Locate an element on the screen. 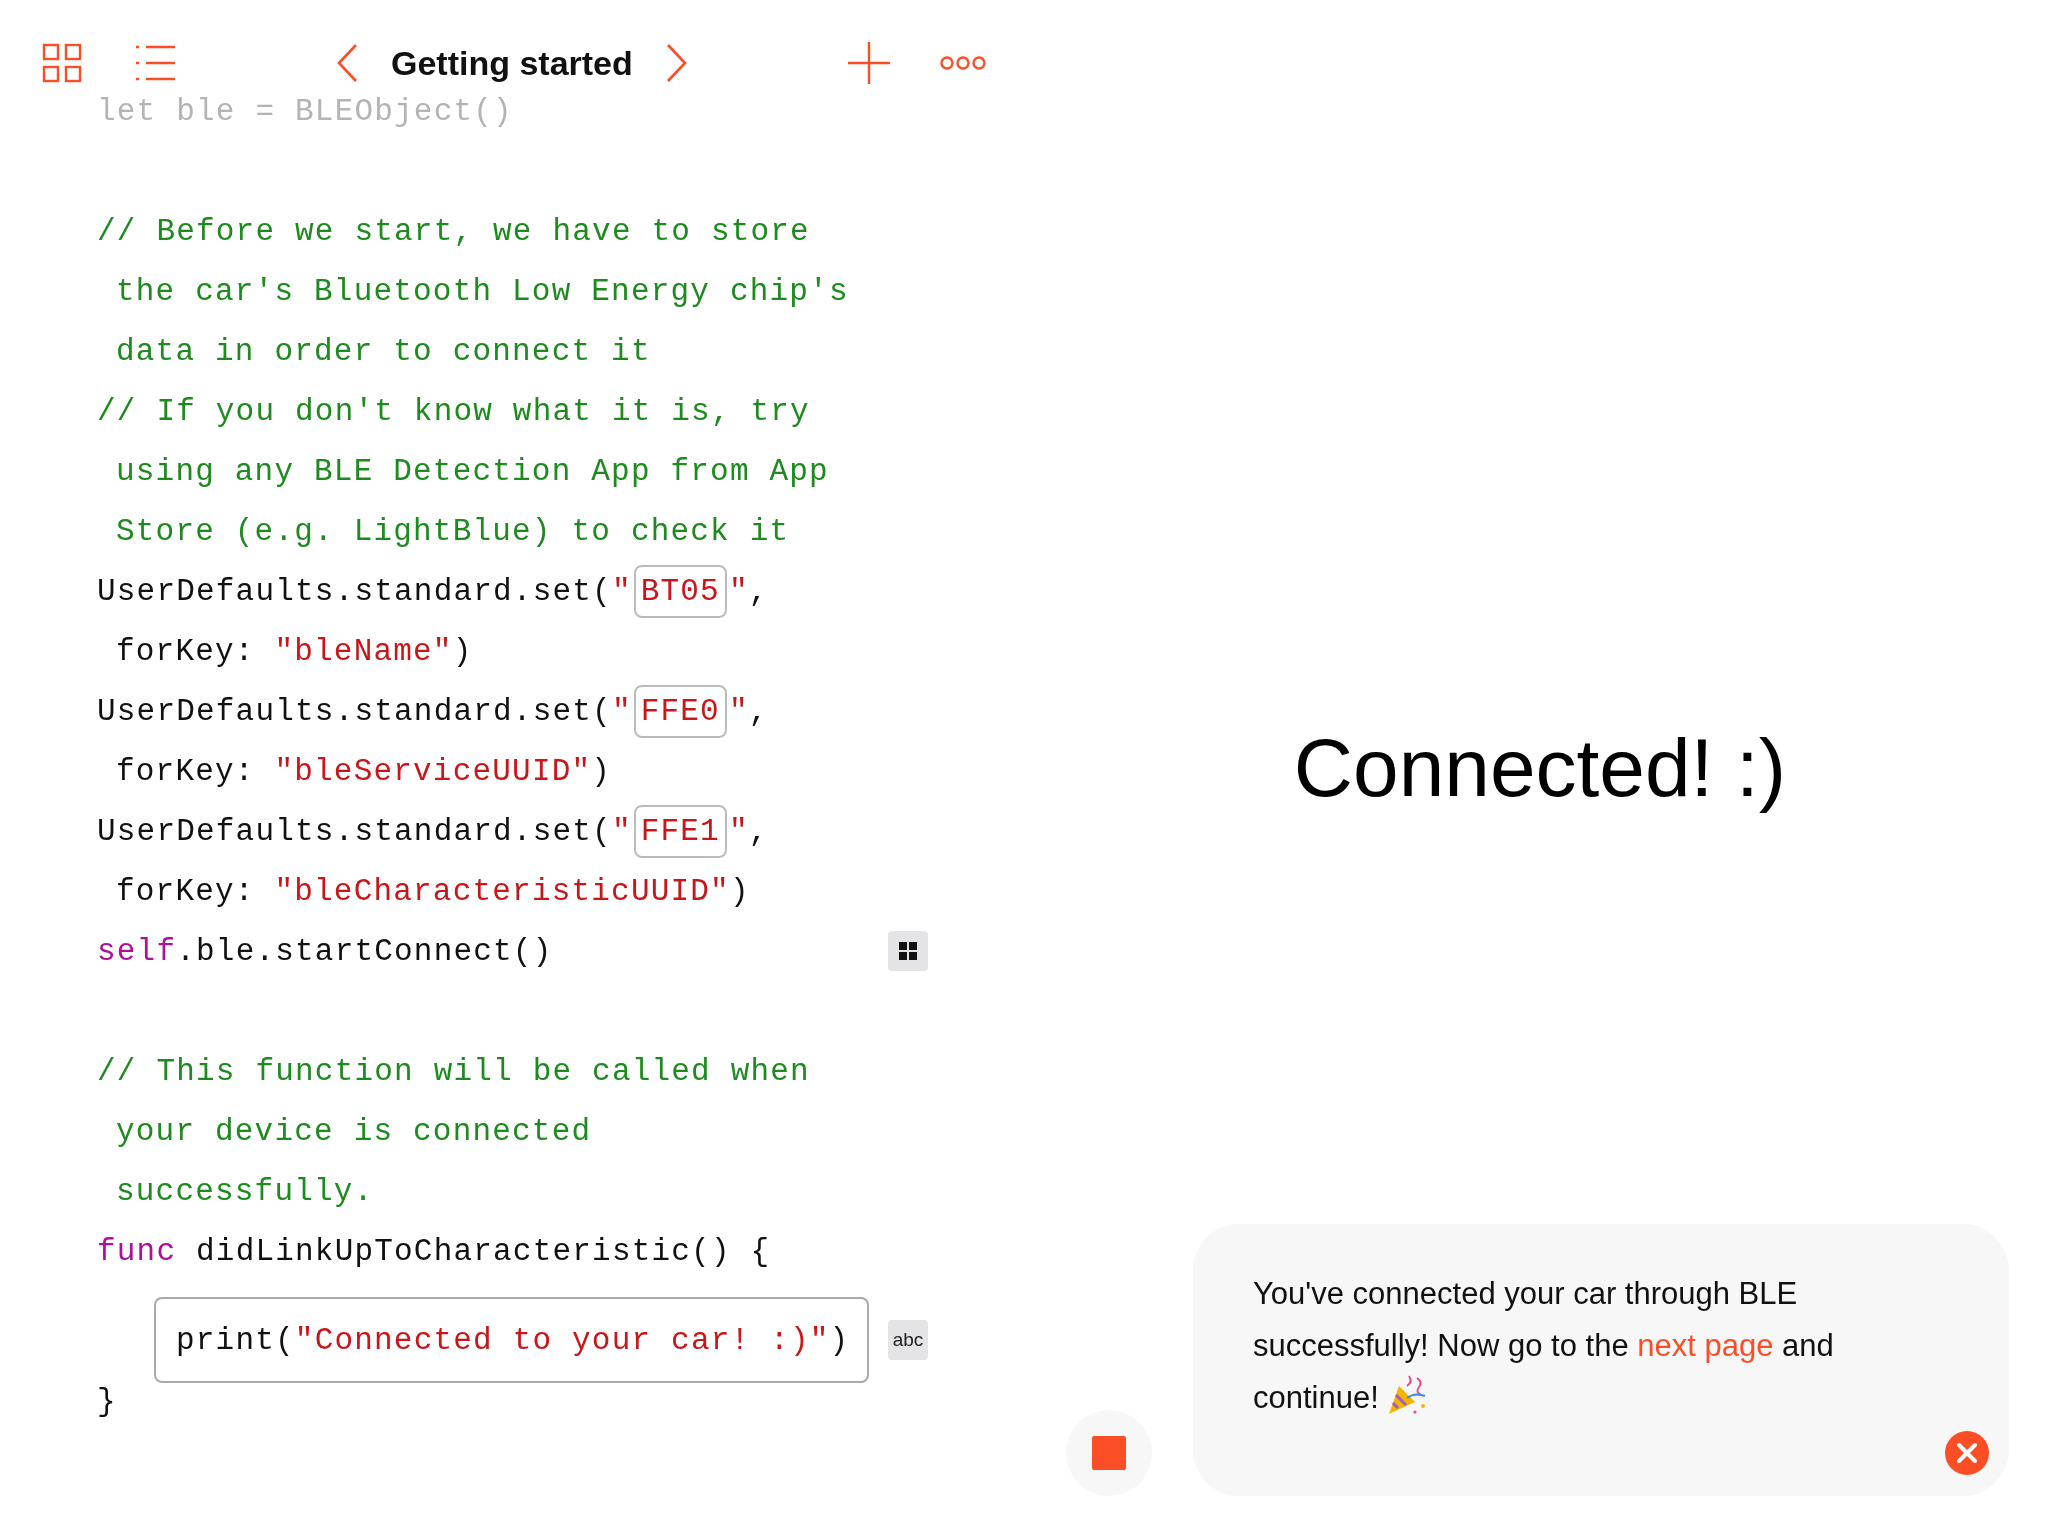 The width and height of the screenshot is (2048, 1536). code-line: } is located at coordinates (107, 1401).